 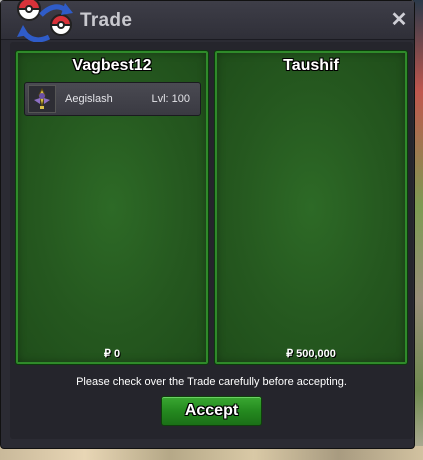 I want to click on right-player-name: Taushif, so click(x=311, y=65).